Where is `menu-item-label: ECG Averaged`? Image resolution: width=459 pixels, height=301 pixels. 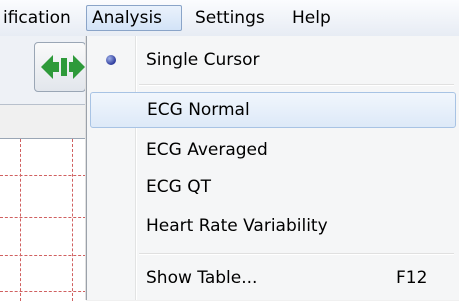
menu-item-label: ECG Averaged is located at coordinates (207, 150).